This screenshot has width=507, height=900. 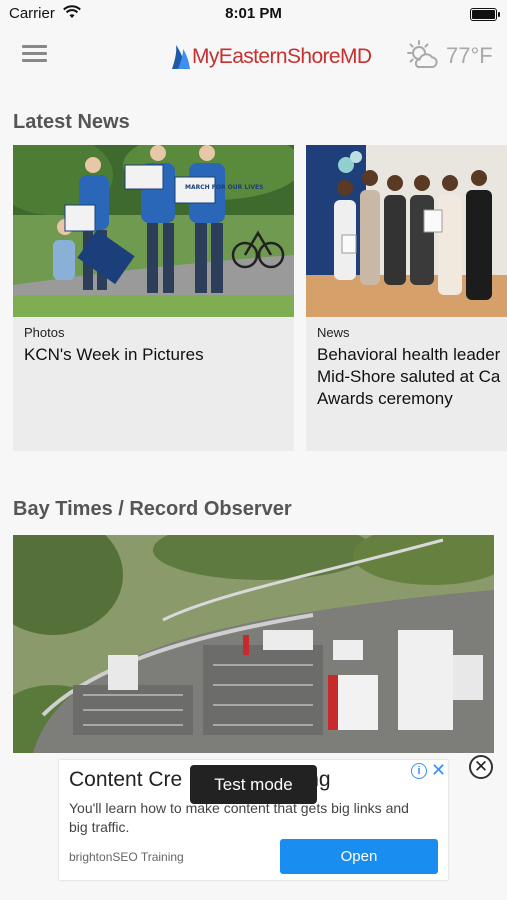 I want to click on card-headline: KCN's Week in Pictures, so click(x=114, y=354).